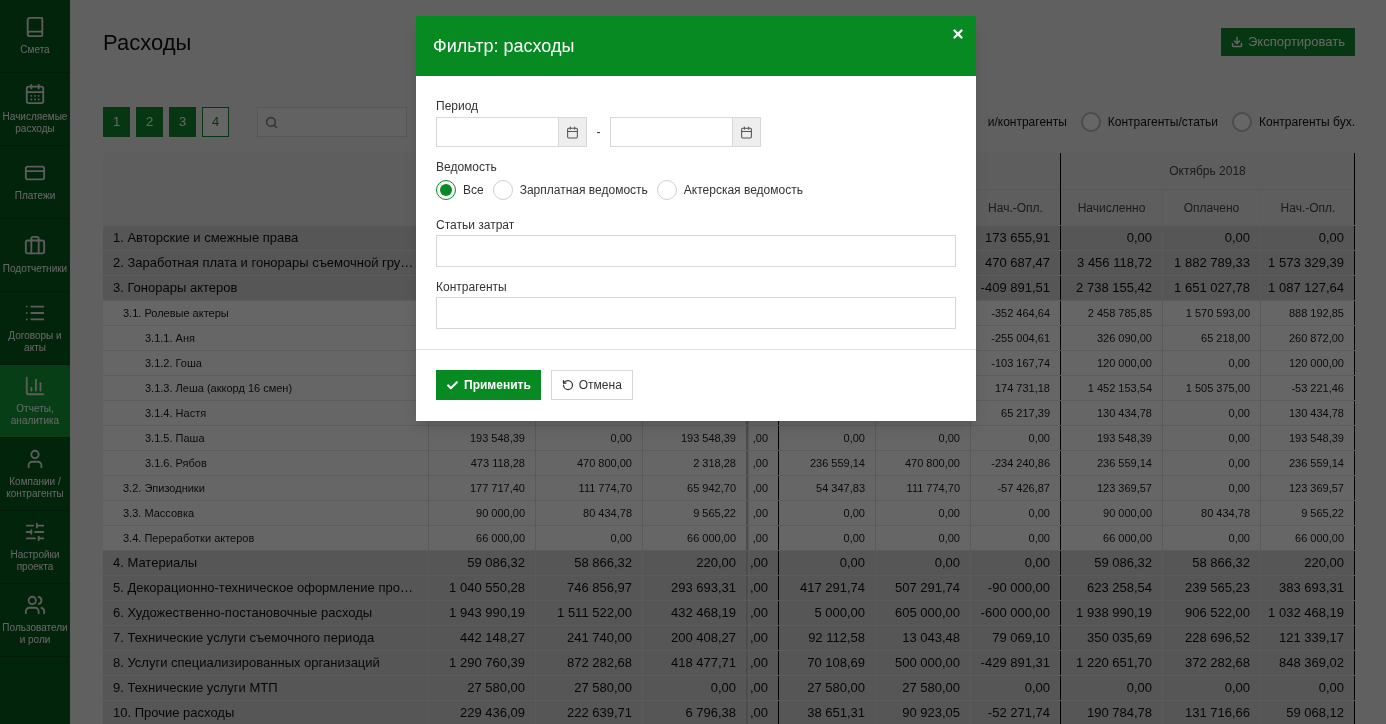 Image resolution: width=1386 pixels, height=724 pixels. I want to click on dialog-title: Фильтр: расходы, so click(504, 46).